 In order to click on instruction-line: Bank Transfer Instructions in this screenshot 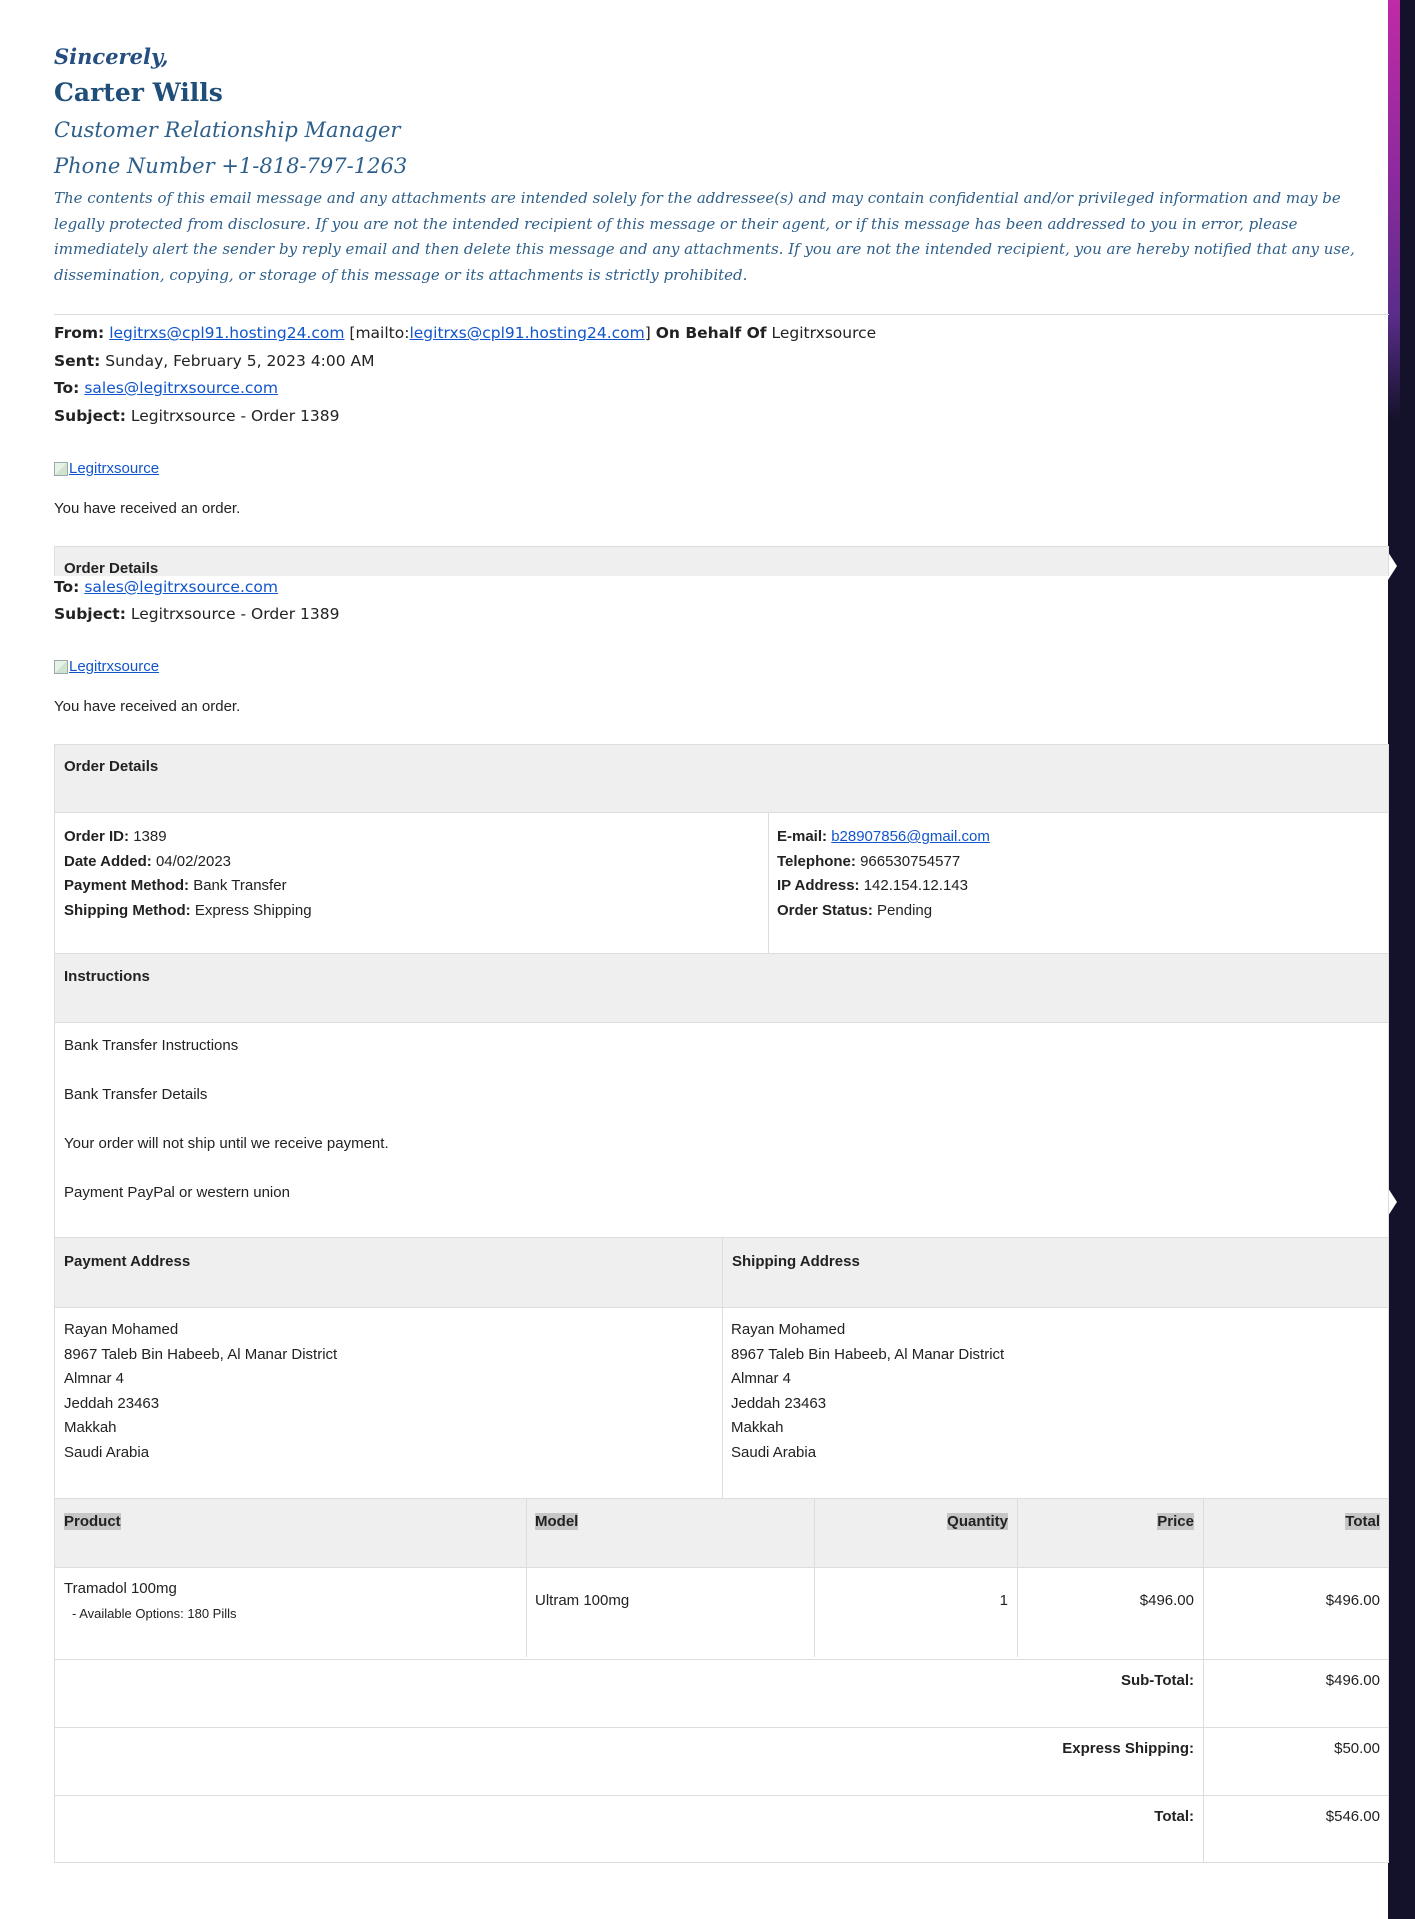, I will do `click(151, 1045)`.